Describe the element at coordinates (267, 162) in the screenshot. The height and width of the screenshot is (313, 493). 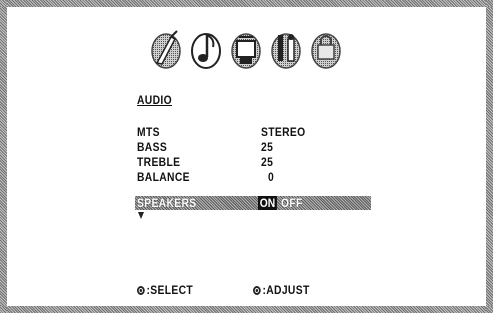
I see `treble-value: 25` at that location.